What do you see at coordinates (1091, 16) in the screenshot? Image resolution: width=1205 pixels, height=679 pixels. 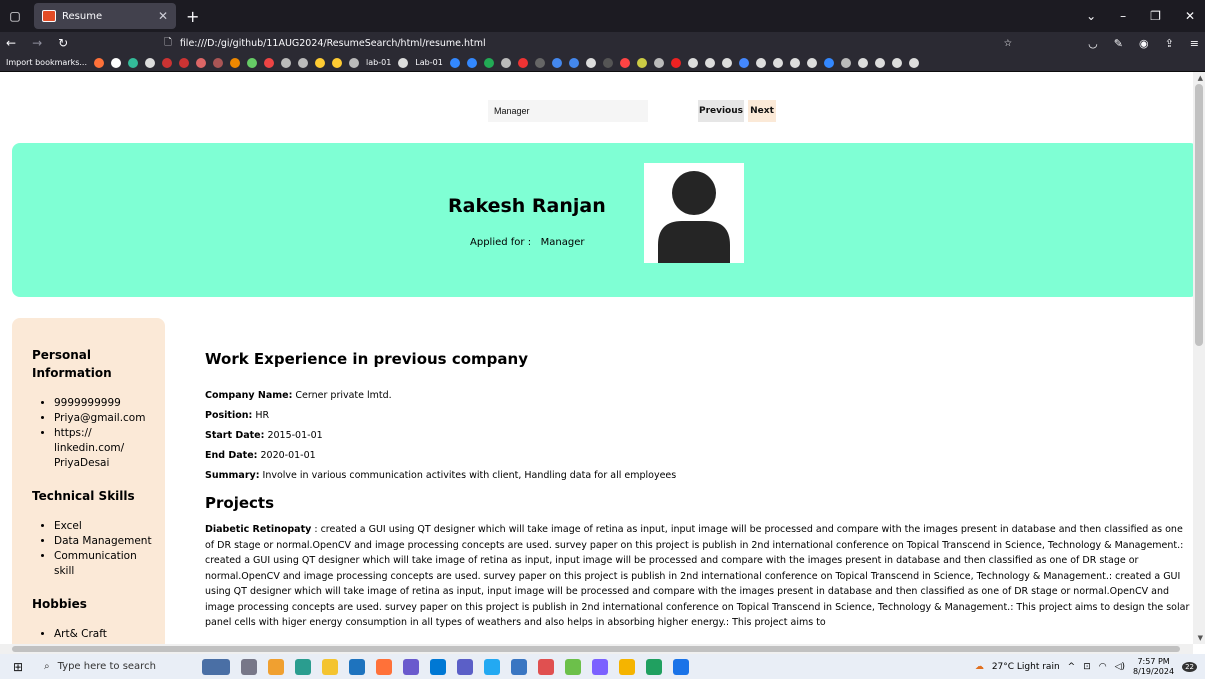 I see `tab-overflow-icon: ⌄` at bounding box center [1091, 16].